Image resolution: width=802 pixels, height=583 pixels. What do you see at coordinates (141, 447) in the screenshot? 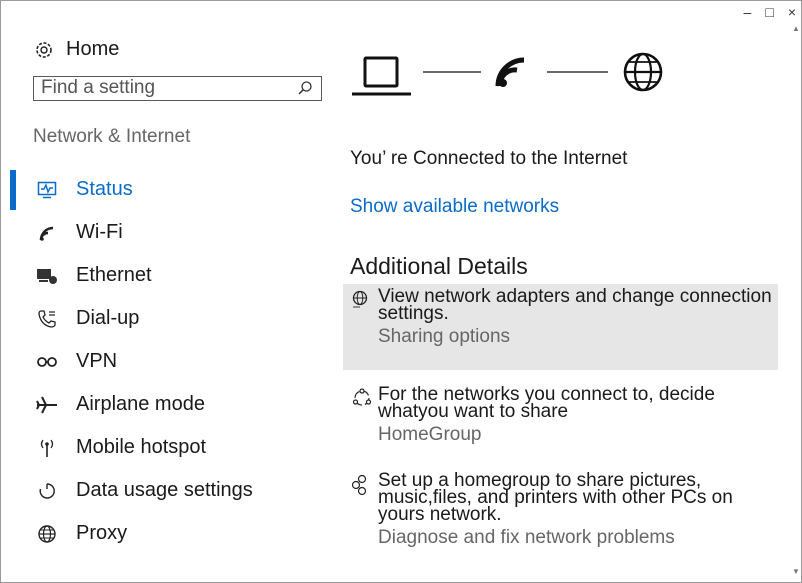
I see `sidebar-item-label: Mobile hotspot` at bounding box center [141, 447].